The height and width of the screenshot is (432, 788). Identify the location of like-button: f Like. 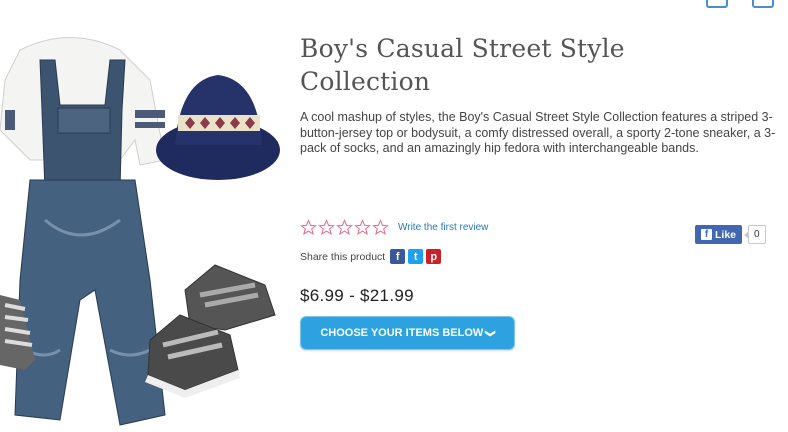
(719, 234).